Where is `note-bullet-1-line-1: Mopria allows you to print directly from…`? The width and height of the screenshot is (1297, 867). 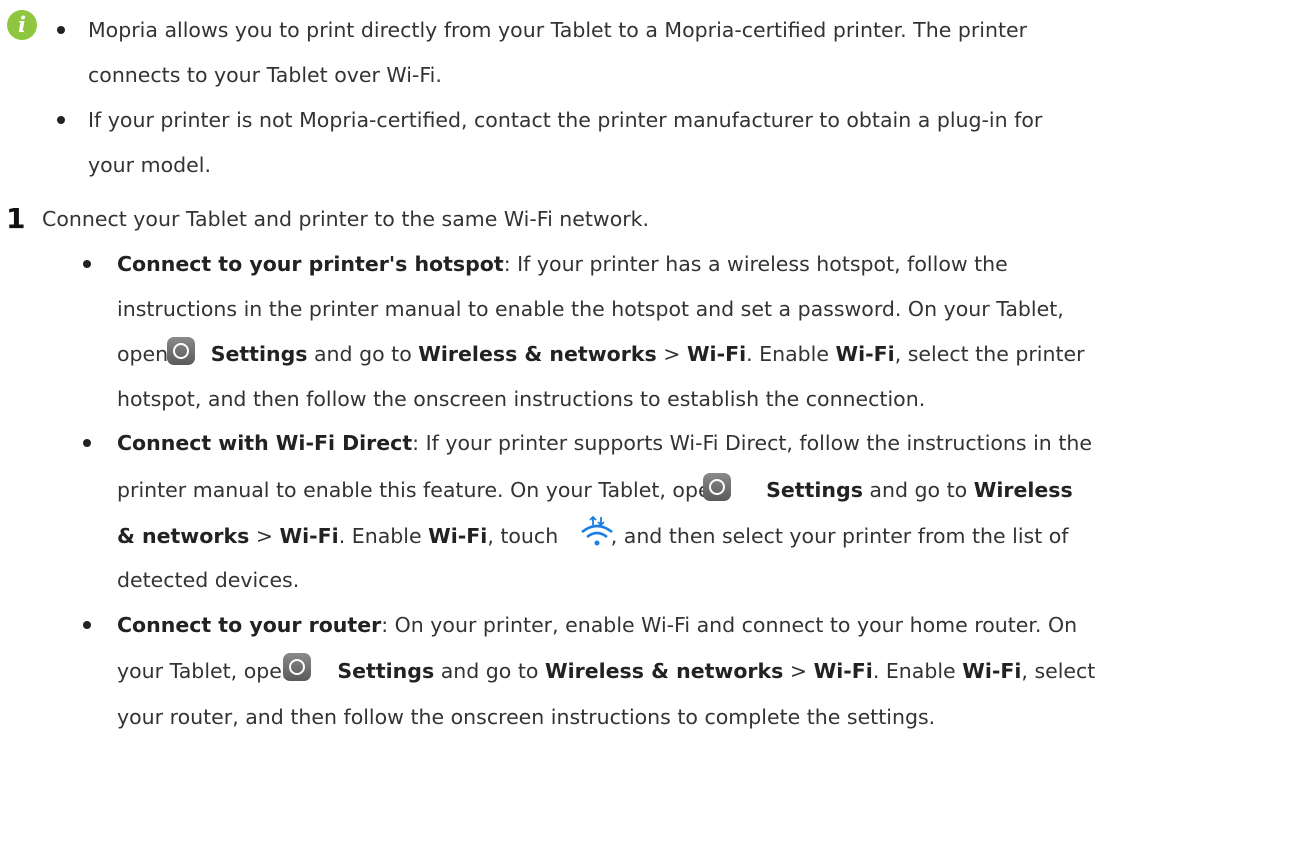
note-bullet-1-line-1: Mopria allows you to print directly from… is located at coordinates (558, 30).